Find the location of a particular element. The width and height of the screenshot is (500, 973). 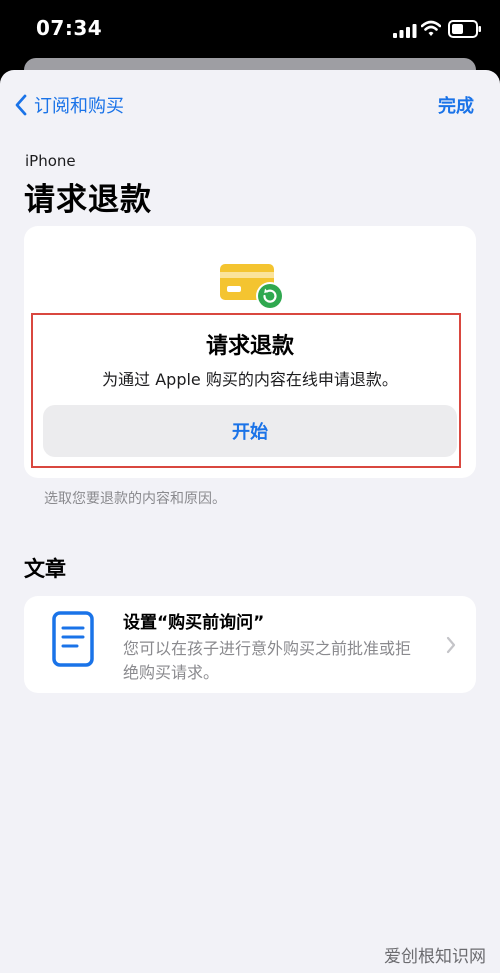

page-eyebrow: iPhone is located at coordinates (50, 161).